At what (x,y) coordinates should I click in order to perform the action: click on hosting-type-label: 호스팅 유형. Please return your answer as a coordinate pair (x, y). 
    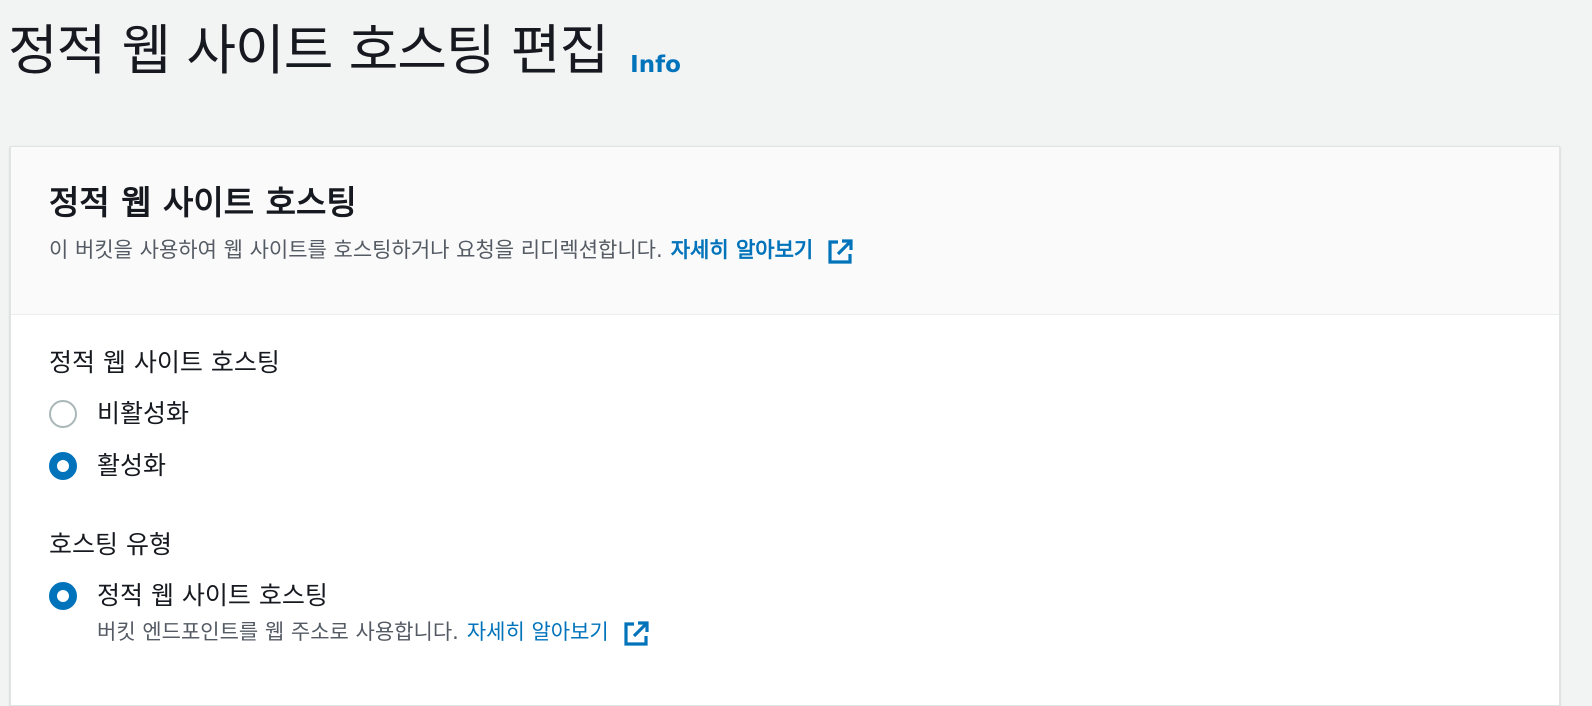
    Looking at the image, I should click on (110, 544).